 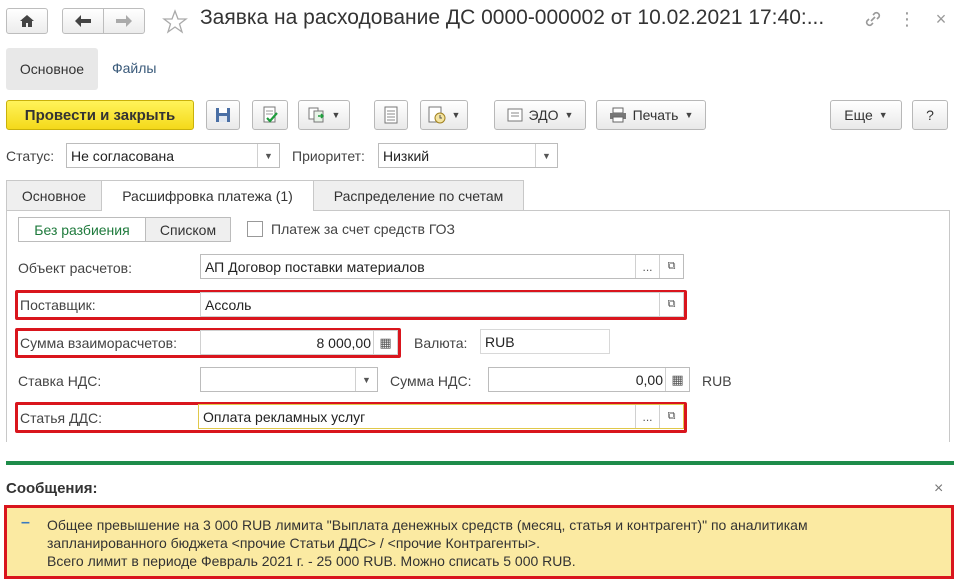 I want to click on print-button: Печать ▼, so click(x=651, y=115).